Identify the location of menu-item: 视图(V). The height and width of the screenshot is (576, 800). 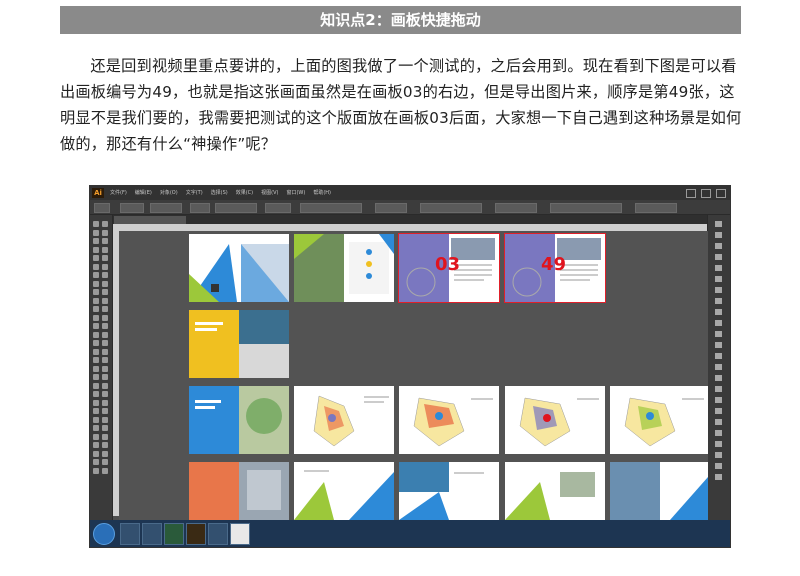
(269, 193).